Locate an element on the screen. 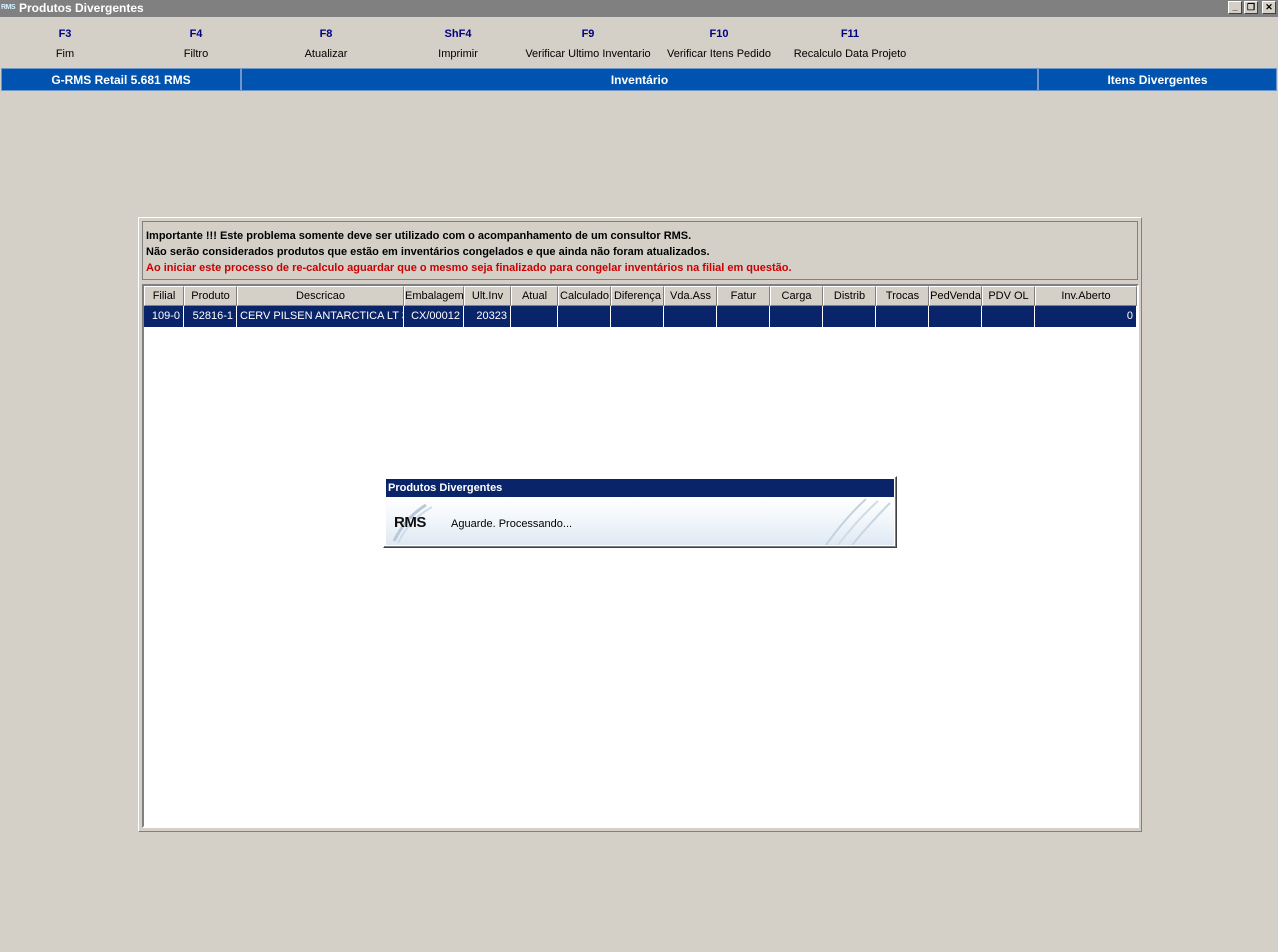 Image resolution: width=1278 pixels, height=952 pixels. fkey-code: F10 is located at coordinates (719, 34).